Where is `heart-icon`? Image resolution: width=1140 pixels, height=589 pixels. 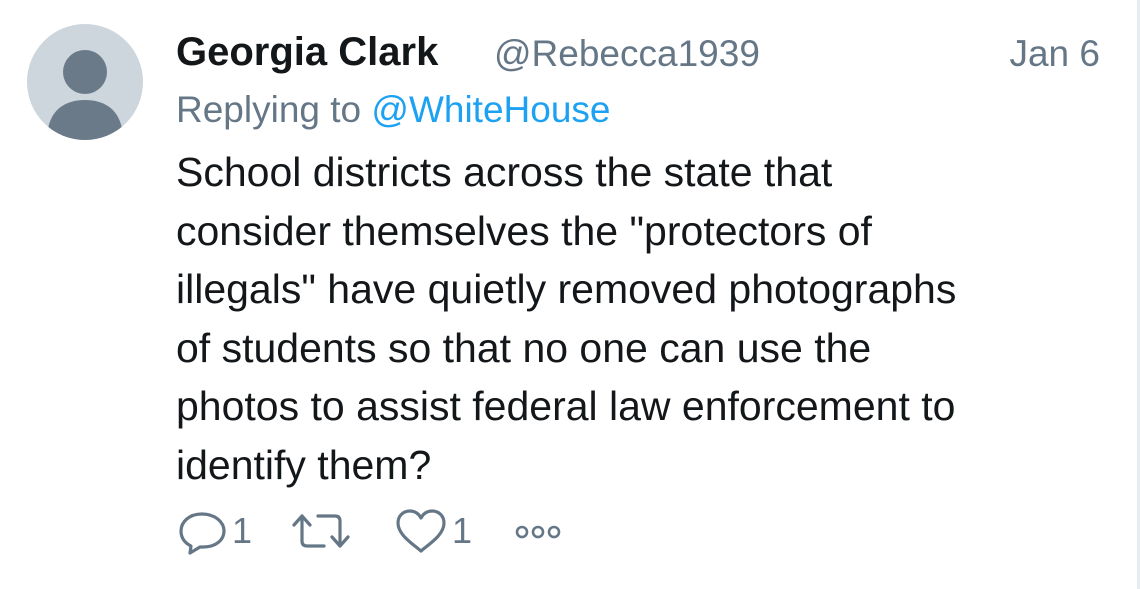
heart-icon is located at coordinates (421, 531).